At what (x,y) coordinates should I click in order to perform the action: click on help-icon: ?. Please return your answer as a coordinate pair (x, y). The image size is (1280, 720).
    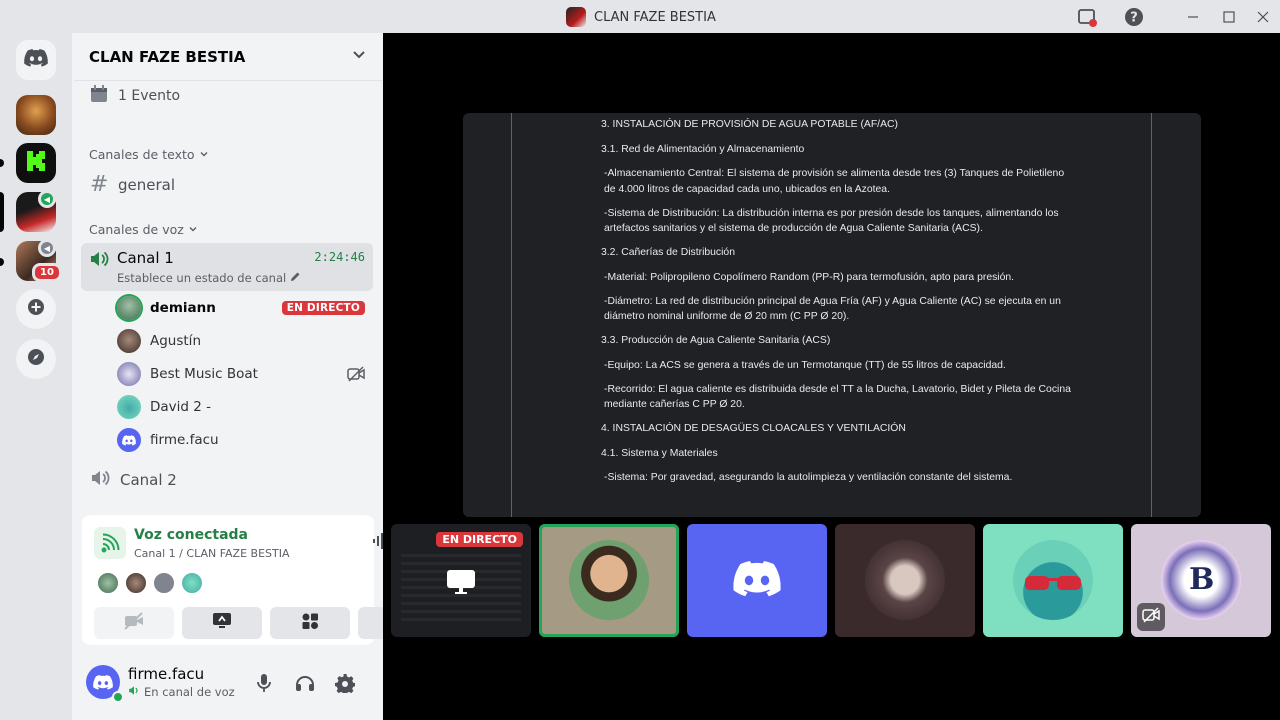
    Looking at the image, I should click on (1134, 17).